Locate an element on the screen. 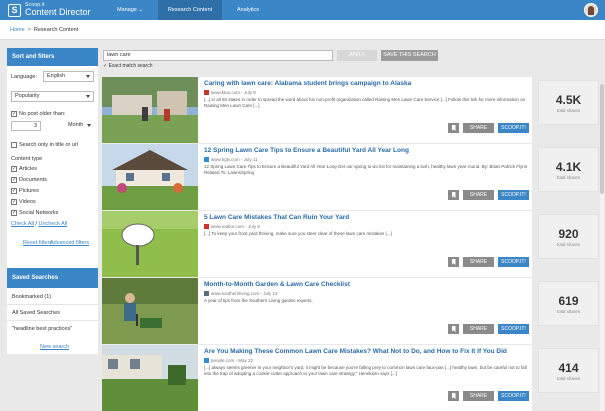 The image size is (605, 411). exact-match-toggle: ✓ Exact match search is located at coordinates (128, 66).